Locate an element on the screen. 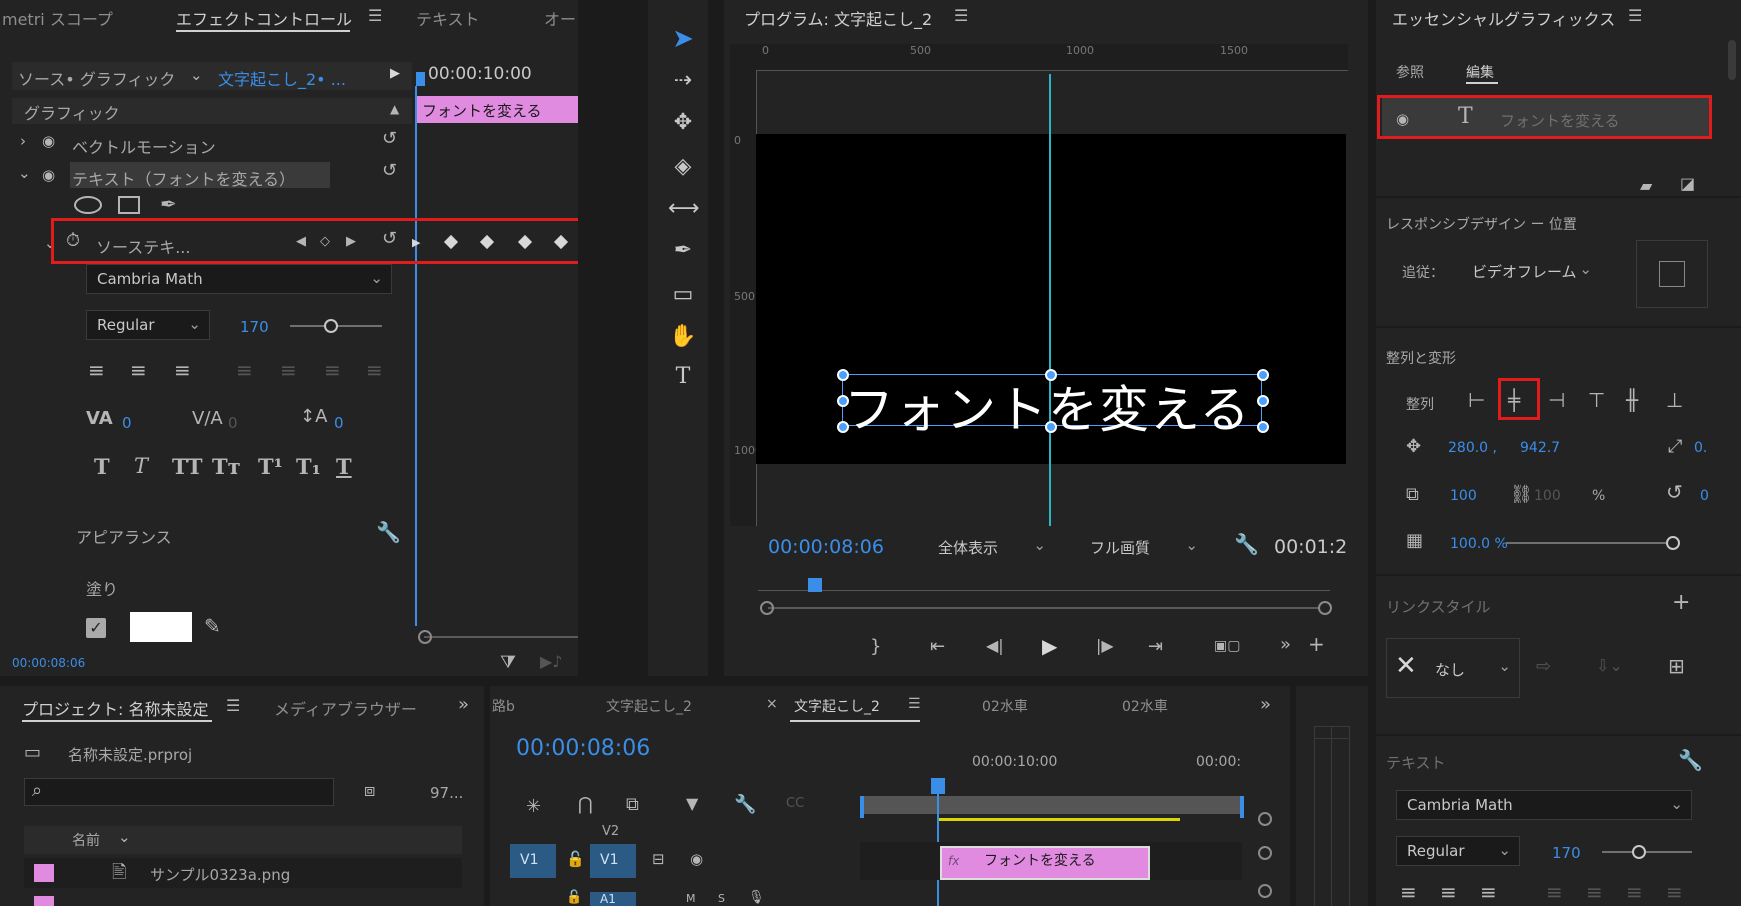 The width and height of the screenshot is (1741, 906). justify-center-icon: ≡ is located at coordinates (1594, 892).